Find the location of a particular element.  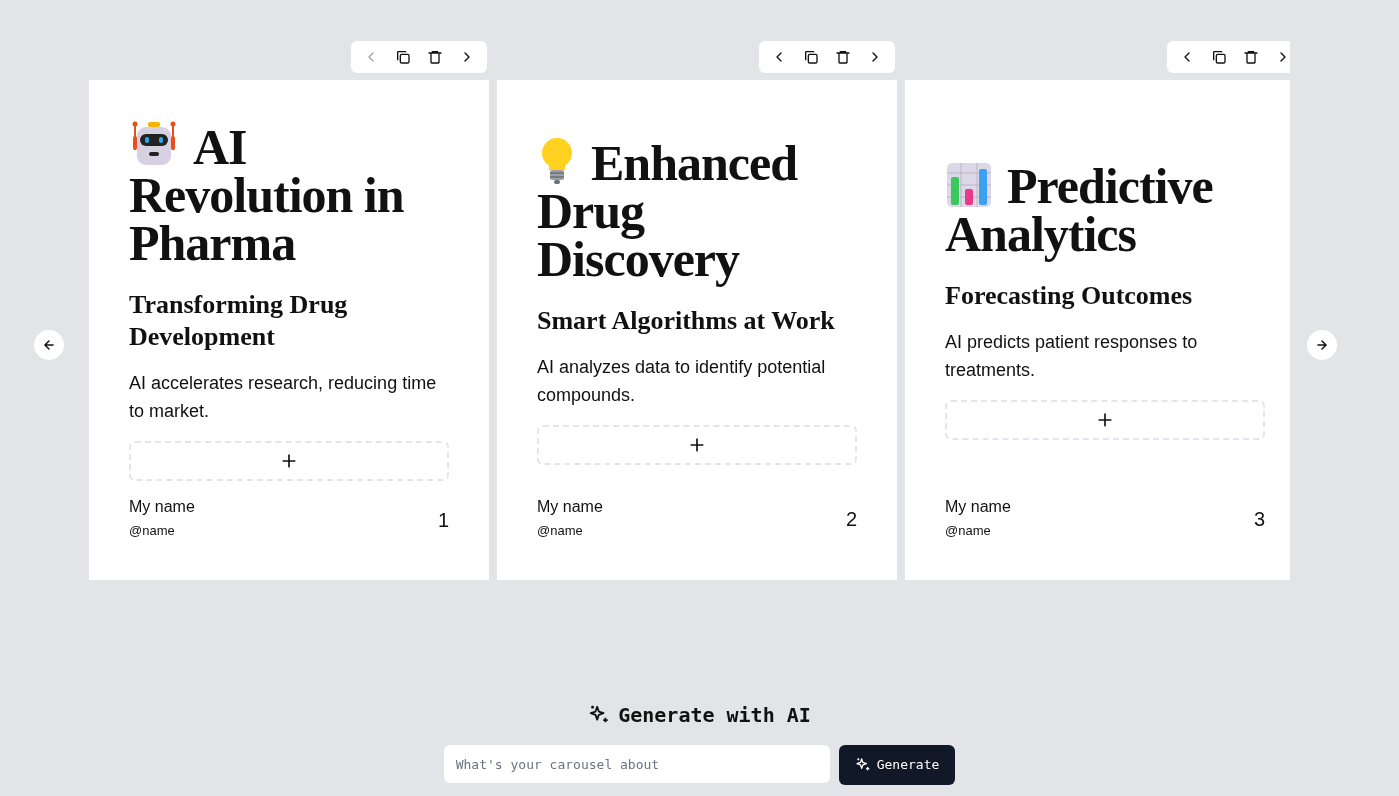

slide-body-text: AI predicts patient responses to treatments. is located at coordinates (1072, 356).